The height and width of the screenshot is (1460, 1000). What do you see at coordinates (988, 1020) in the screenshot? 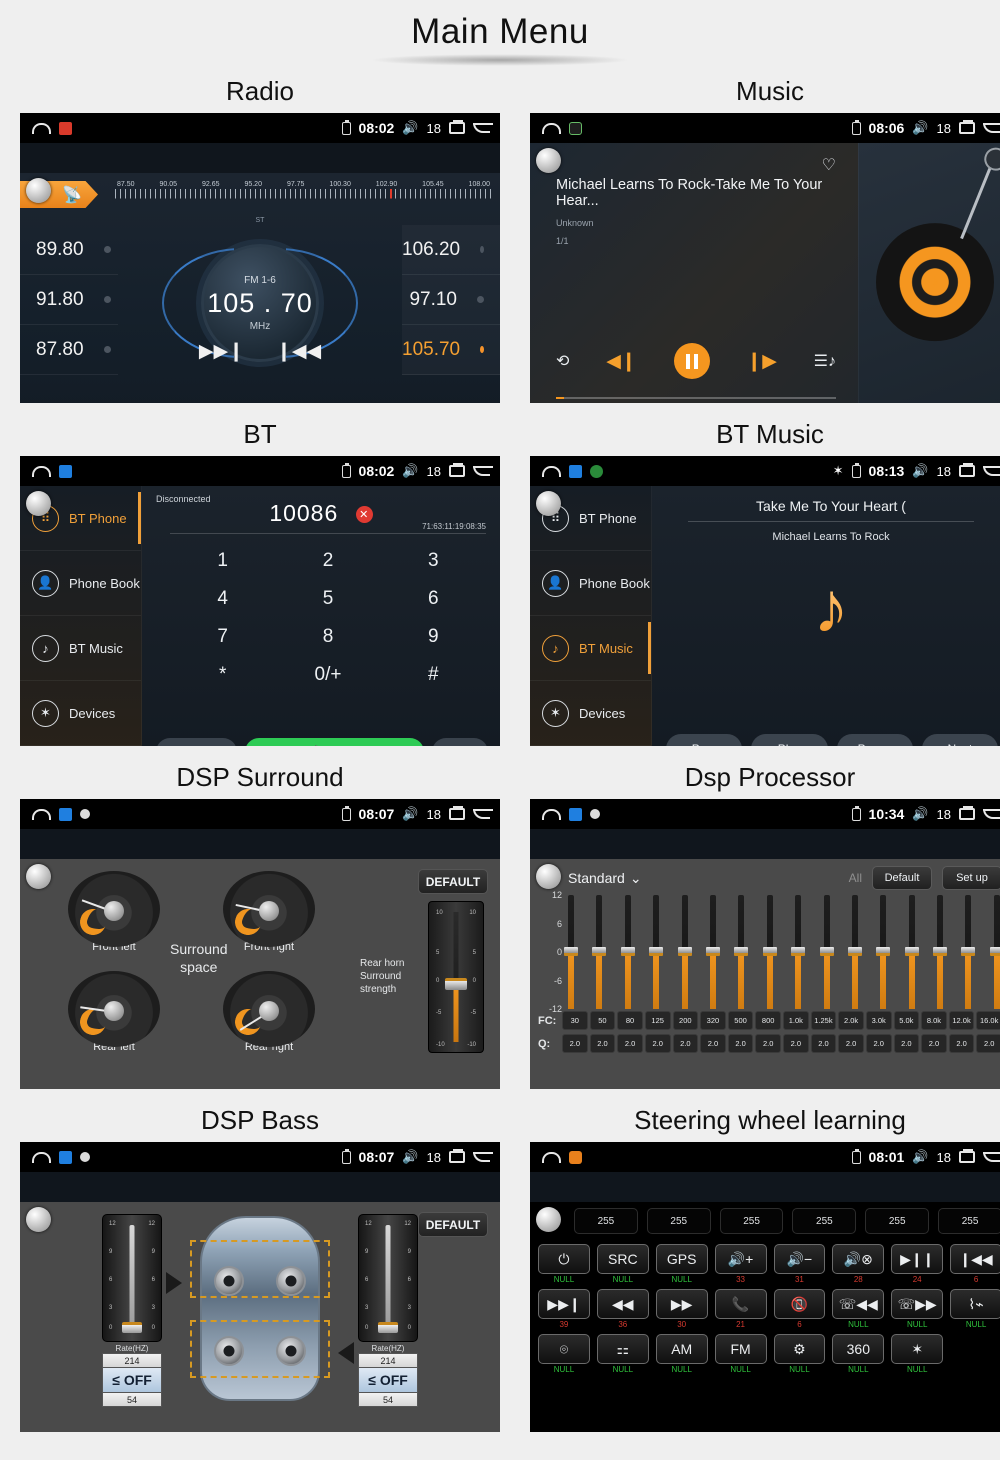
I see `eq-fc-cell: 16.0k` at bounding box center [988, 1020].